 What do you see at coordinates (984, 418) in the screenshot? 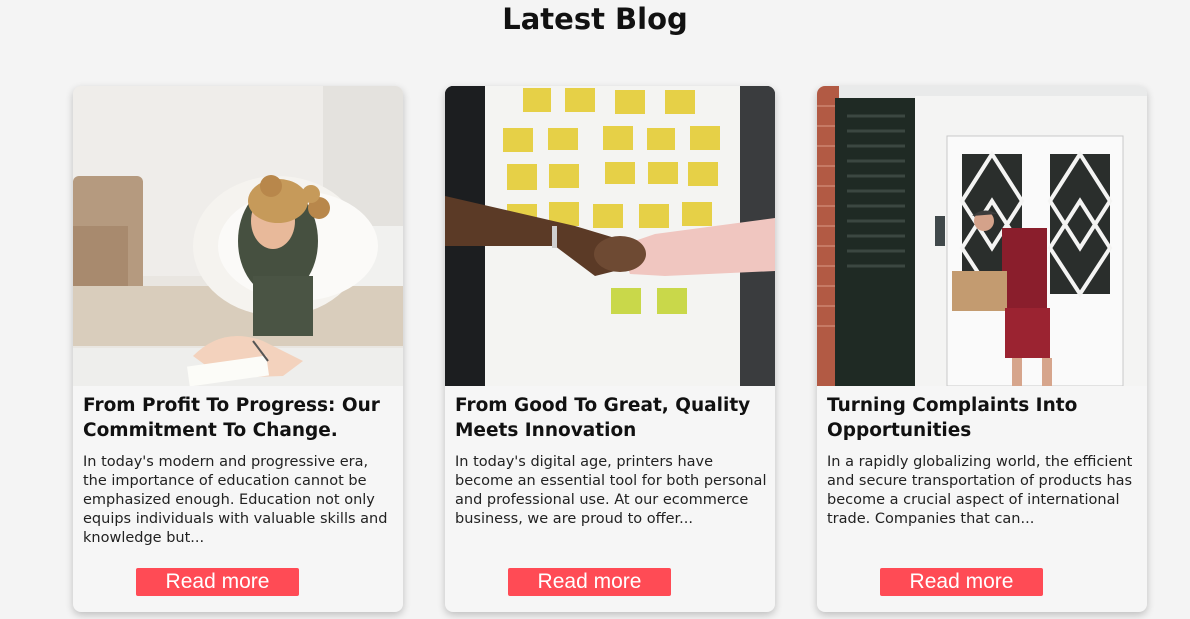
I see `blog-card-title: Turning Complaints Into Opportunities` at bounding box center [984, 418].